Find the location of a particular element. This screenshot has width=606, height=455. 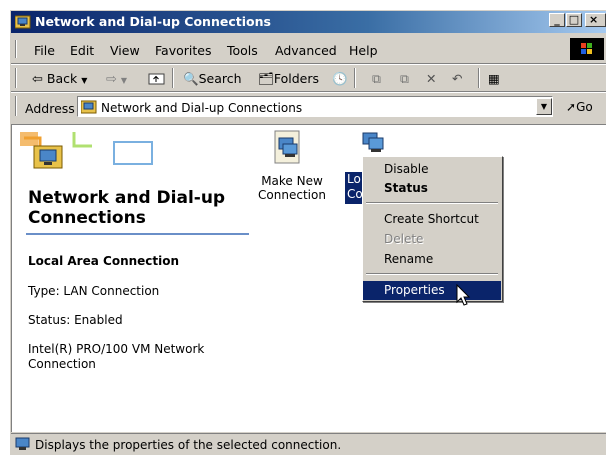

minimize-button: _ is located at coordinates (557, 20).